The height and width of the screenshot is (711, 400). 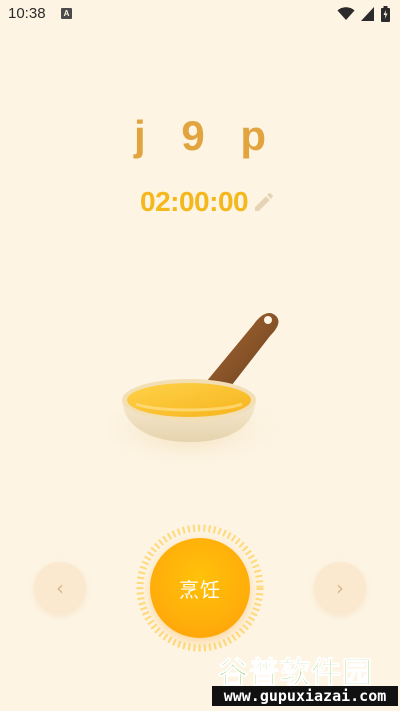 I want to click on cook-button-label: 烹饪, so click(x=200, y=589).